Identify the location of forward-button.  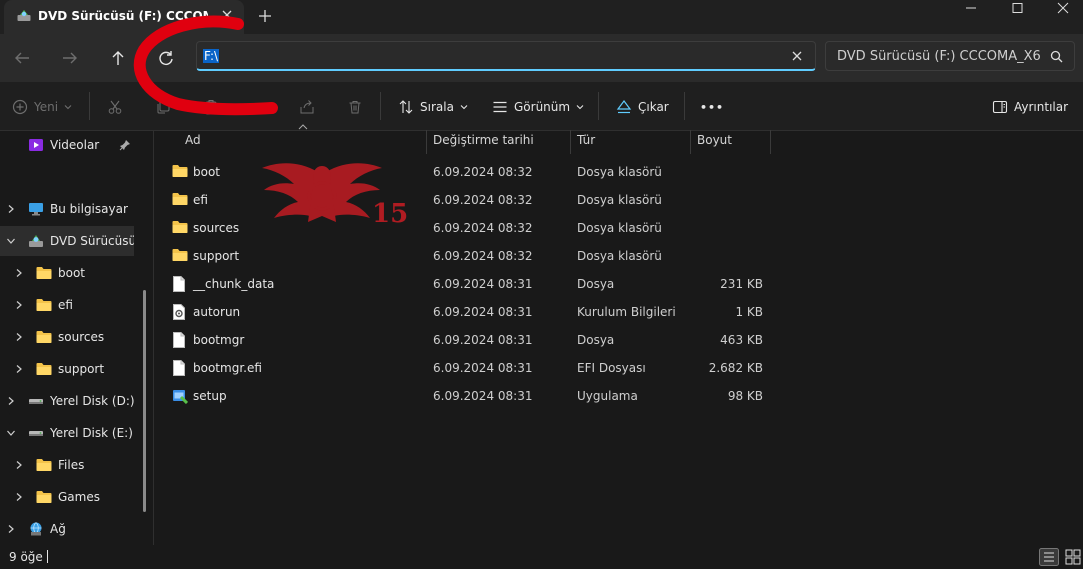
(70, 58).